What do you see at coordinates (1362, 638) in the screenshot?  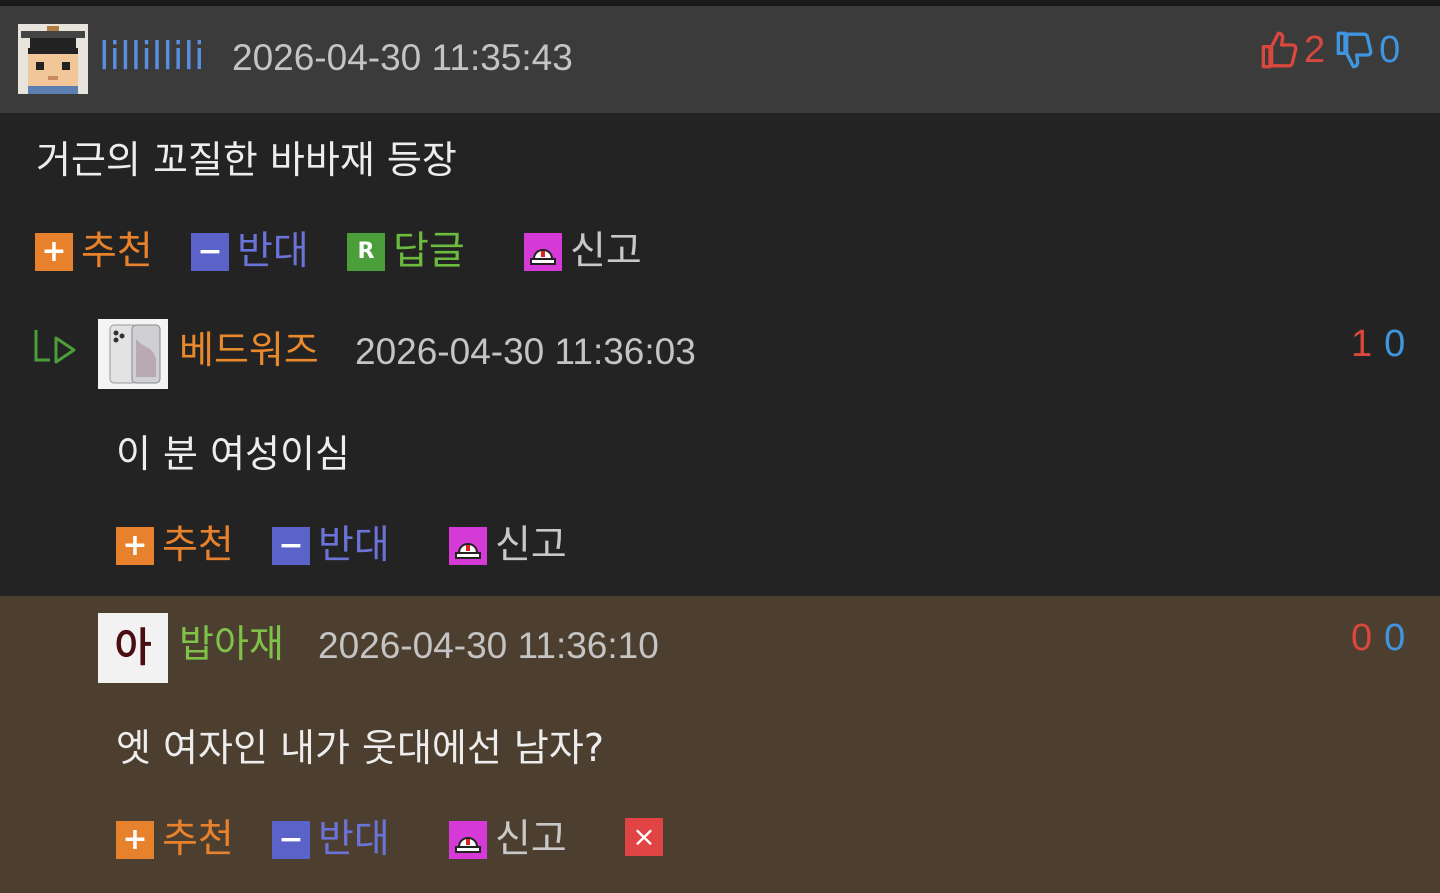 I see `upvote-count: 0` at bounding box center [1362, 638].